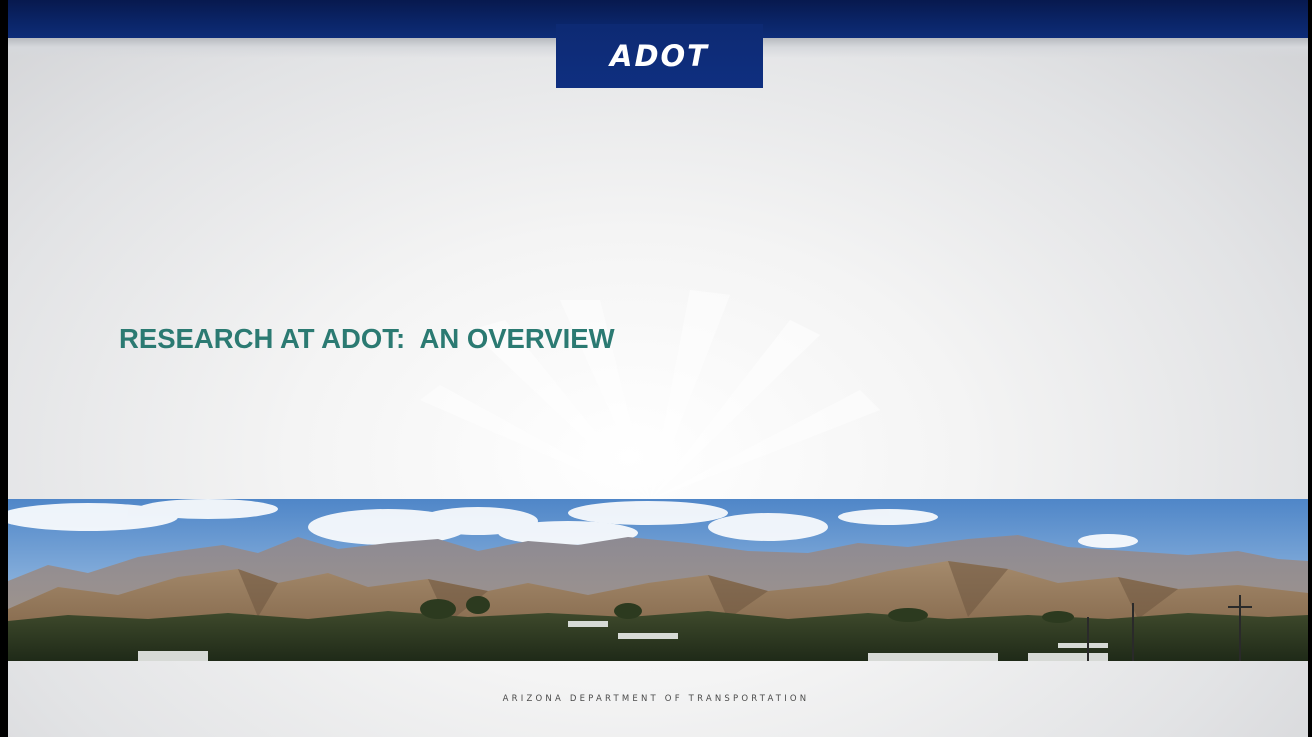 This screenshot has height=737, width=1312. Describe the element at coordinates (1310, 368) in the screenshot. I see `slide-frame-right` at that location.